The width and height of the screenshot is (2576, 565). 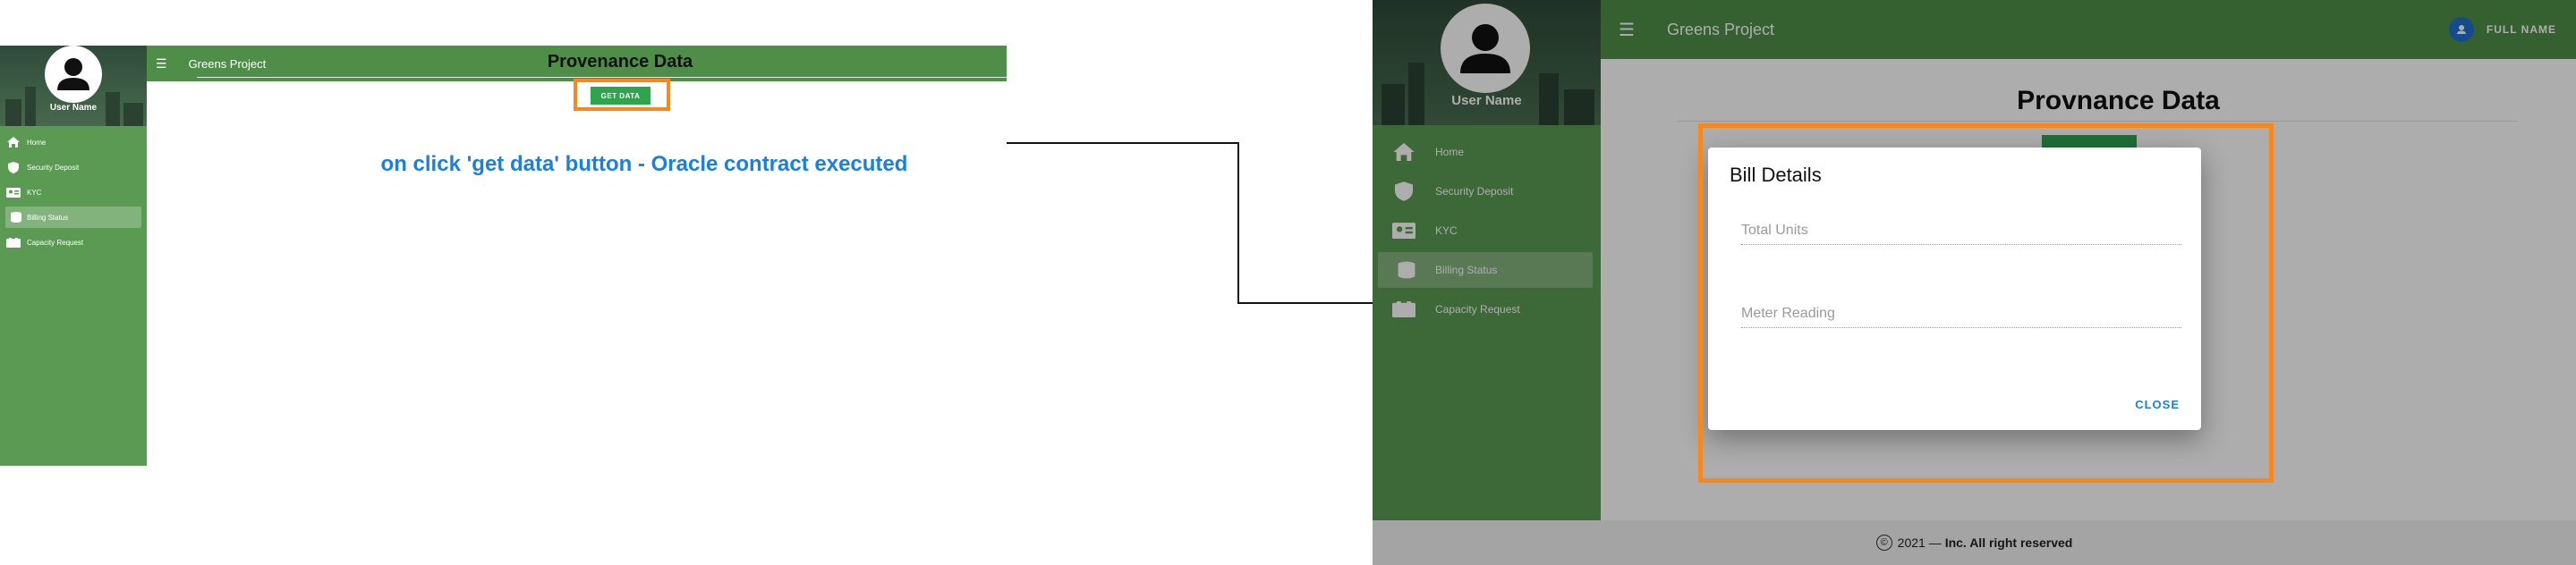 I want to click on shield-icon, so click(x=13, y=167).